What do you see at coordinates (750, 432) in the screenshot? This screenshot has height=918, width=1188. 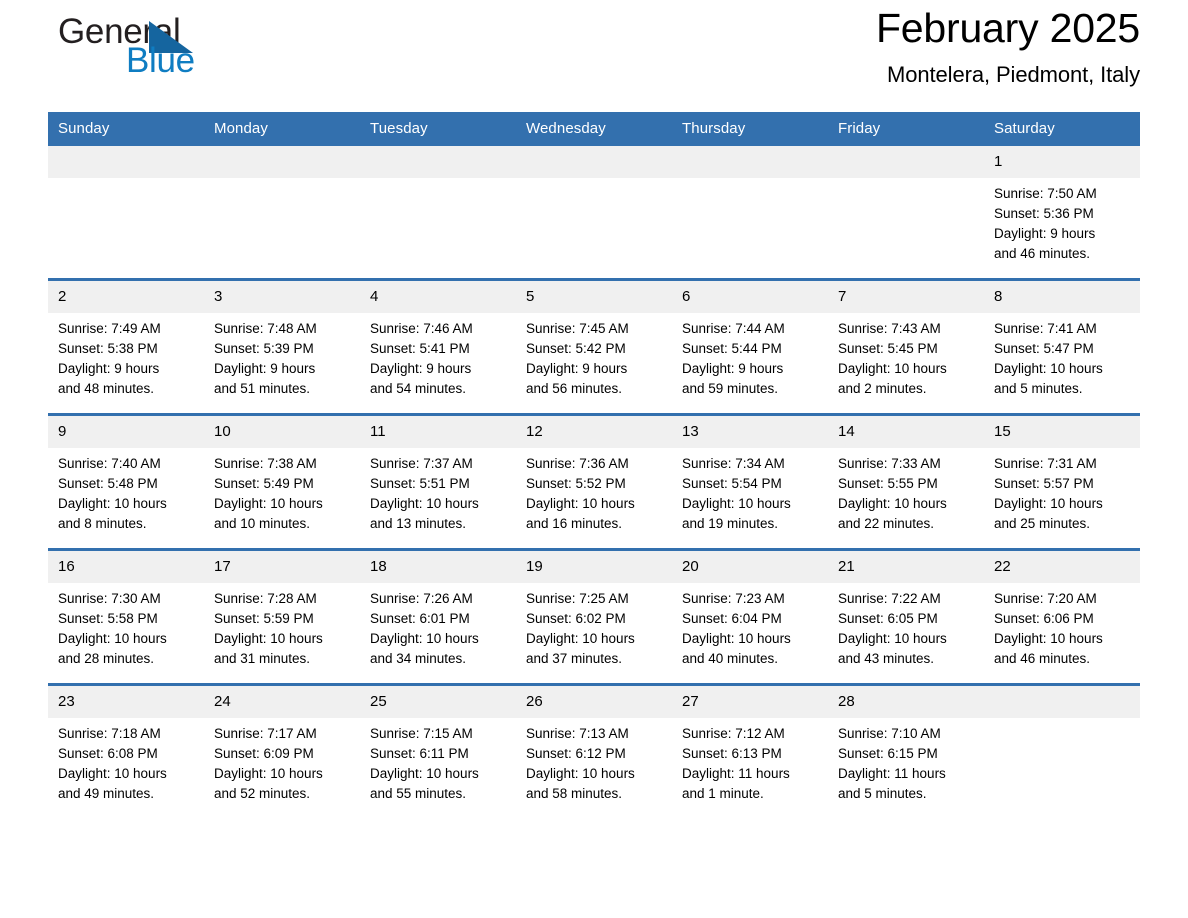 I see `day-number: 13` at bounding box center [750, 432].